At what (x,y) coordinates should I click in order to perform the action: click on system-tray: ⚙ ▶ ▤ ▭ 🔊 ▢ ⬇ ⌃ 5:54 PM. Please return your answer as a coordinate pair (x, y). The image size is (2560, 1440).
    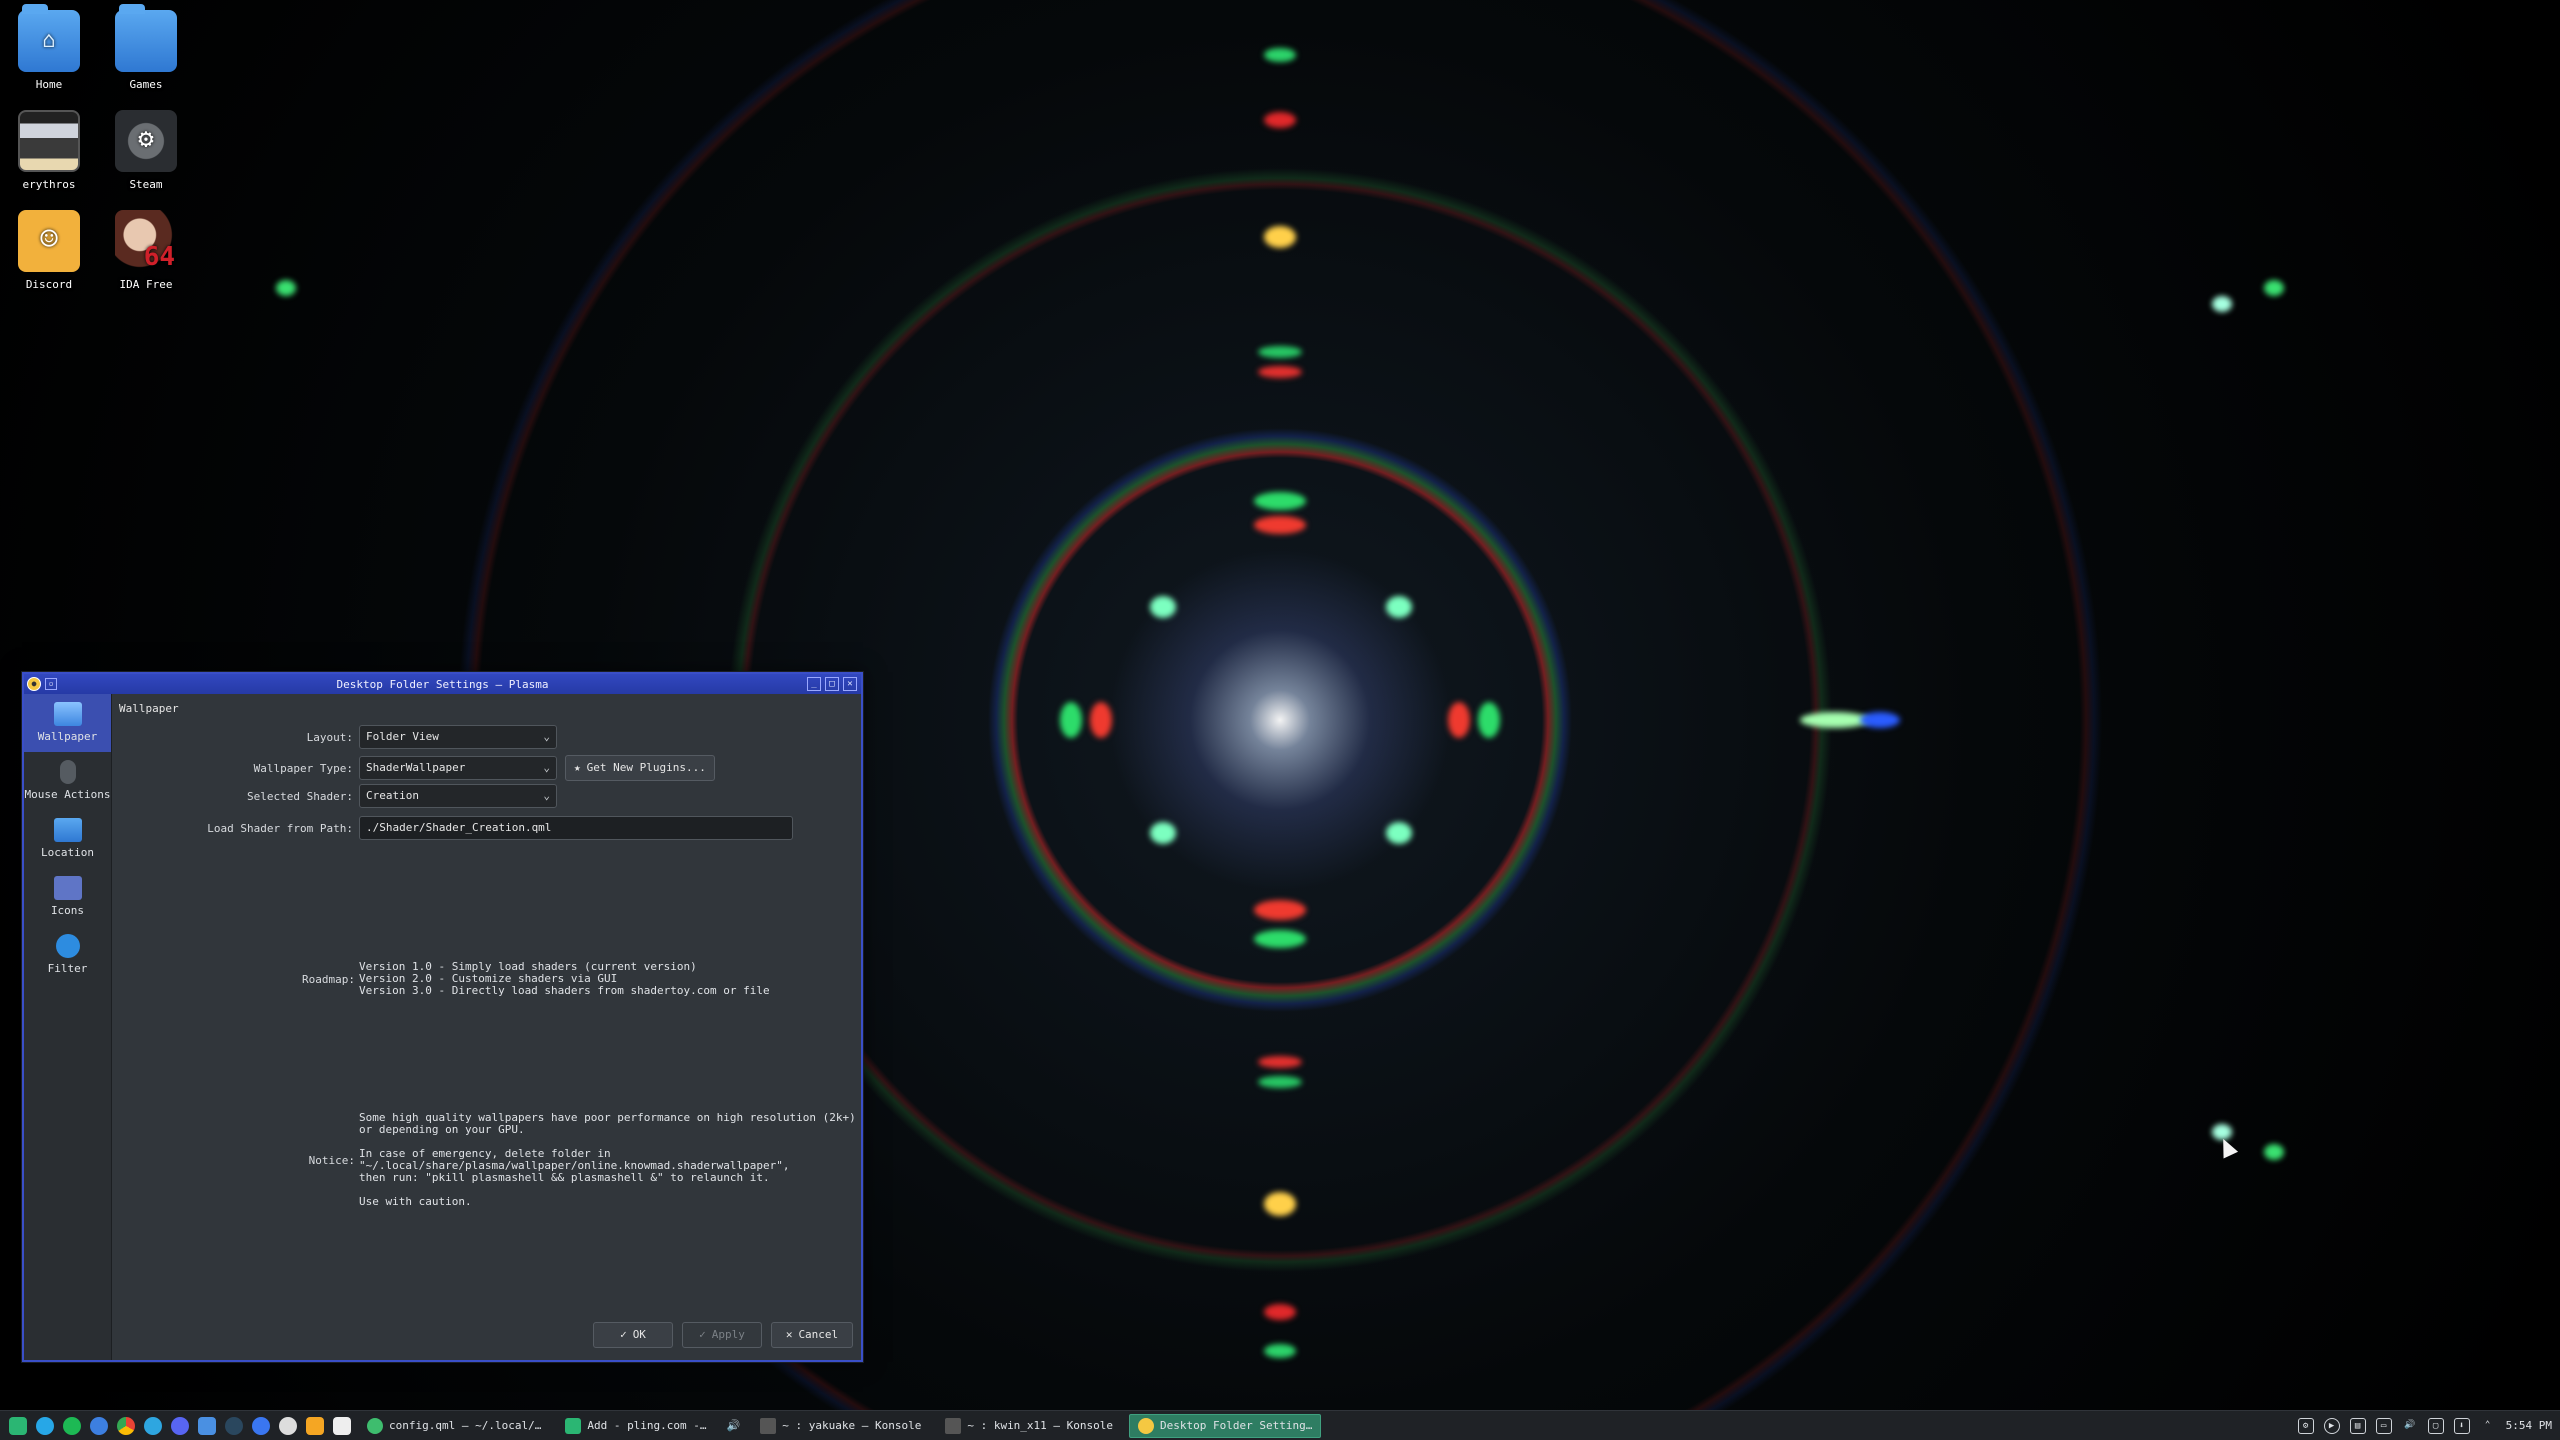
    Looking at the image, I should click on (2428, 1425).